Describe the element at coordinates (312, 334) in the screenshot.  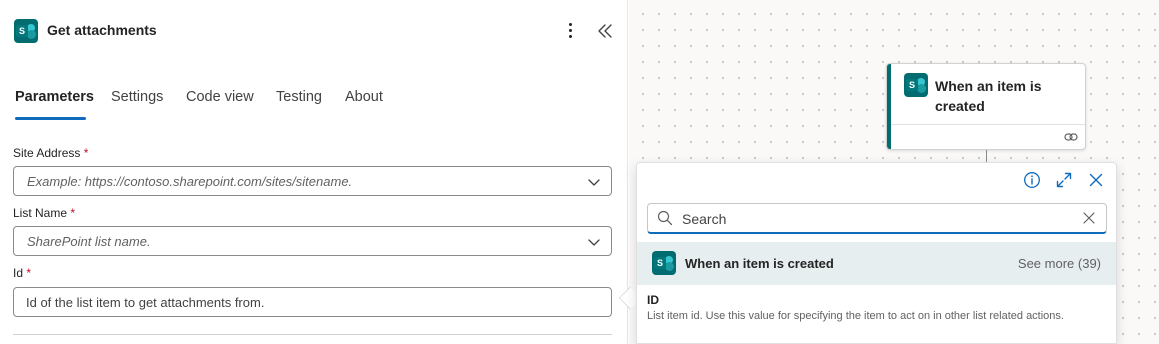
I see `divider` at that location.